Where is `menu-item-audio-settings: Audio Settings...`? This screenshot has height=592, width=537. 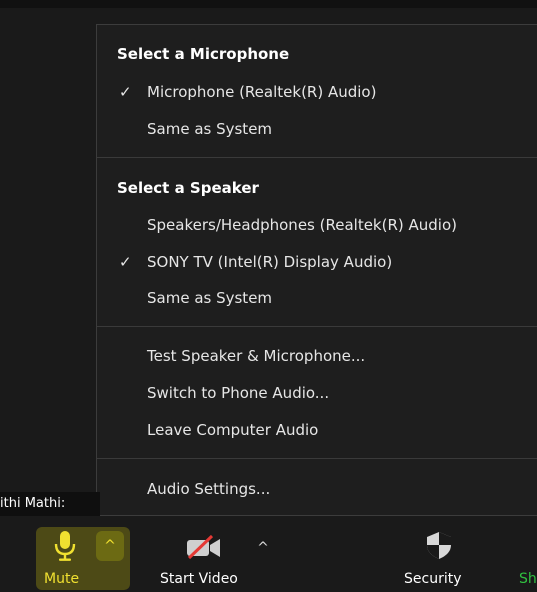 menu-item-audio-settings: Audio Settings... is located at coordinates (317, 489).